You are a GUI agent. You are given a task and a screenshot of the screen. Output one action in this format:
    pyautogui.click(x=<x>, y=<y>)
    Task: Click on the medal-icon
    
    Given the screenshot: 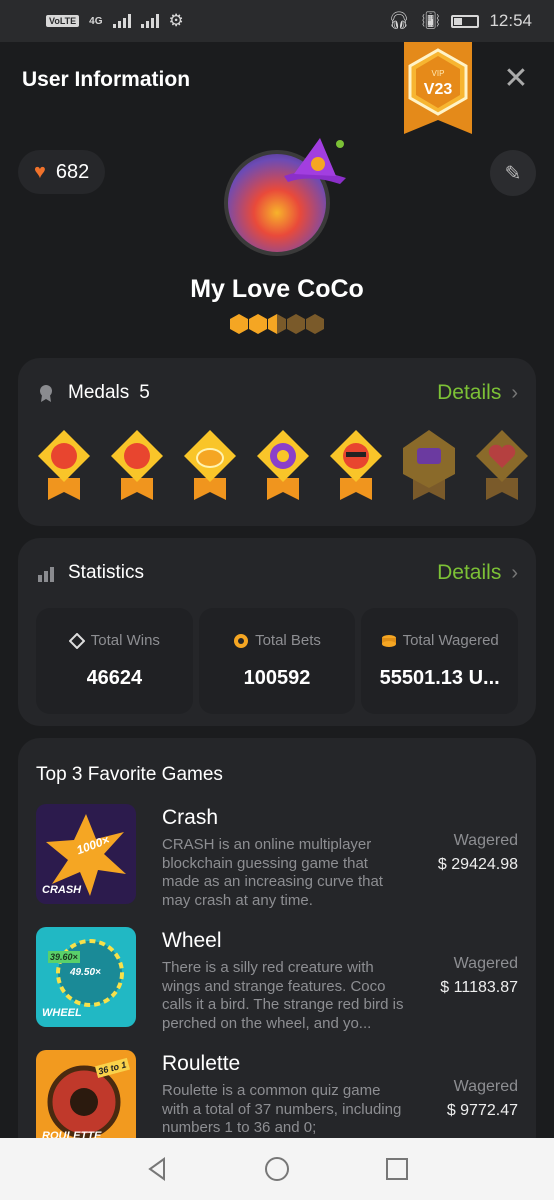 What is the action you would take?
    pyautogui.click(x=46, y=393)
    